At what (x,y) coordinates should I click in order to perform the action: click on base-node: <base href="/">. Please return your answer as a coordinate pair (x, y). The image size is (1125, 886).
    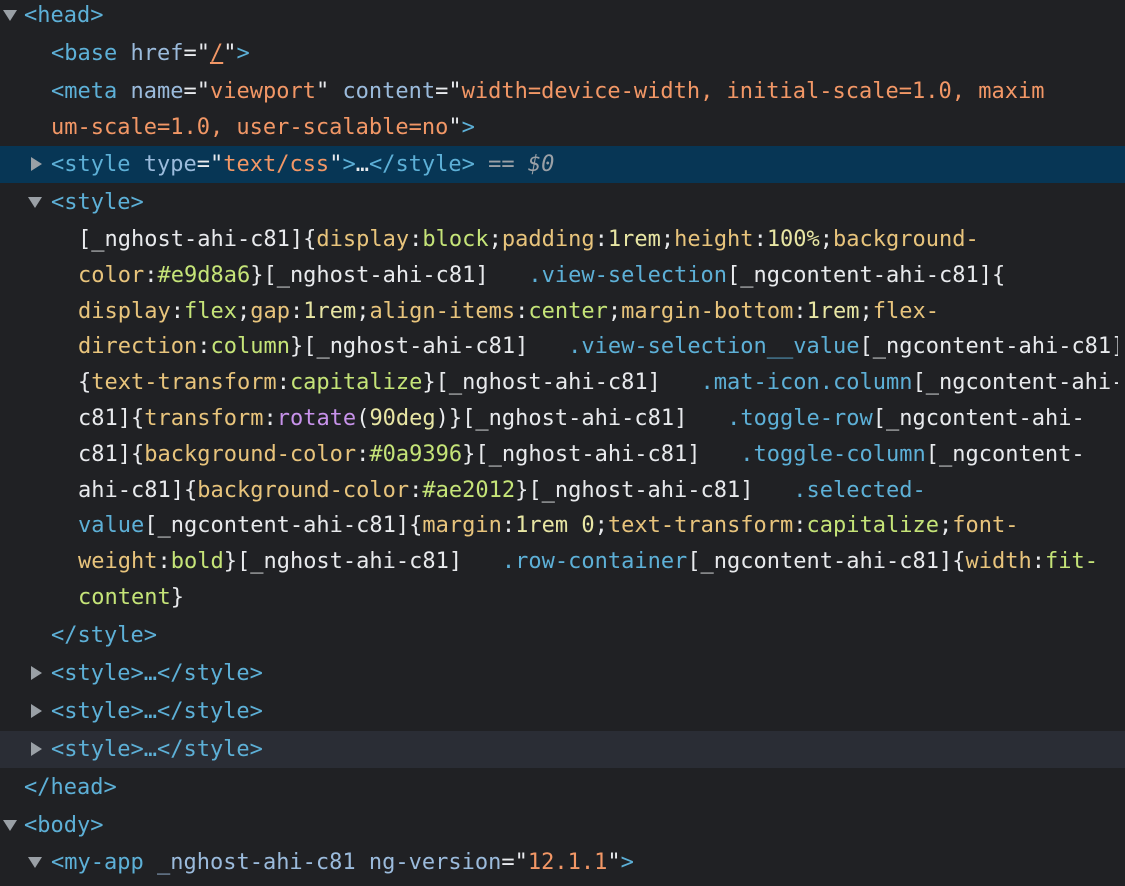
    Looking at the image, I should click on (562, 53).